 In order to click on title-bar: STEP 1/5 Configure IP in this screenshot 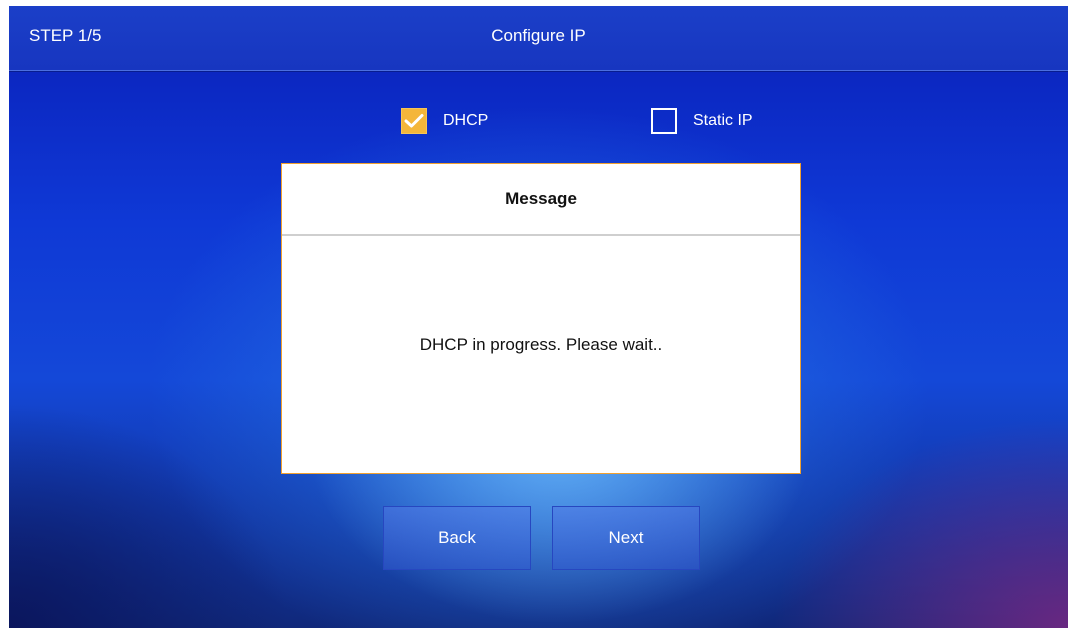, I will do `click(538, 38)`.